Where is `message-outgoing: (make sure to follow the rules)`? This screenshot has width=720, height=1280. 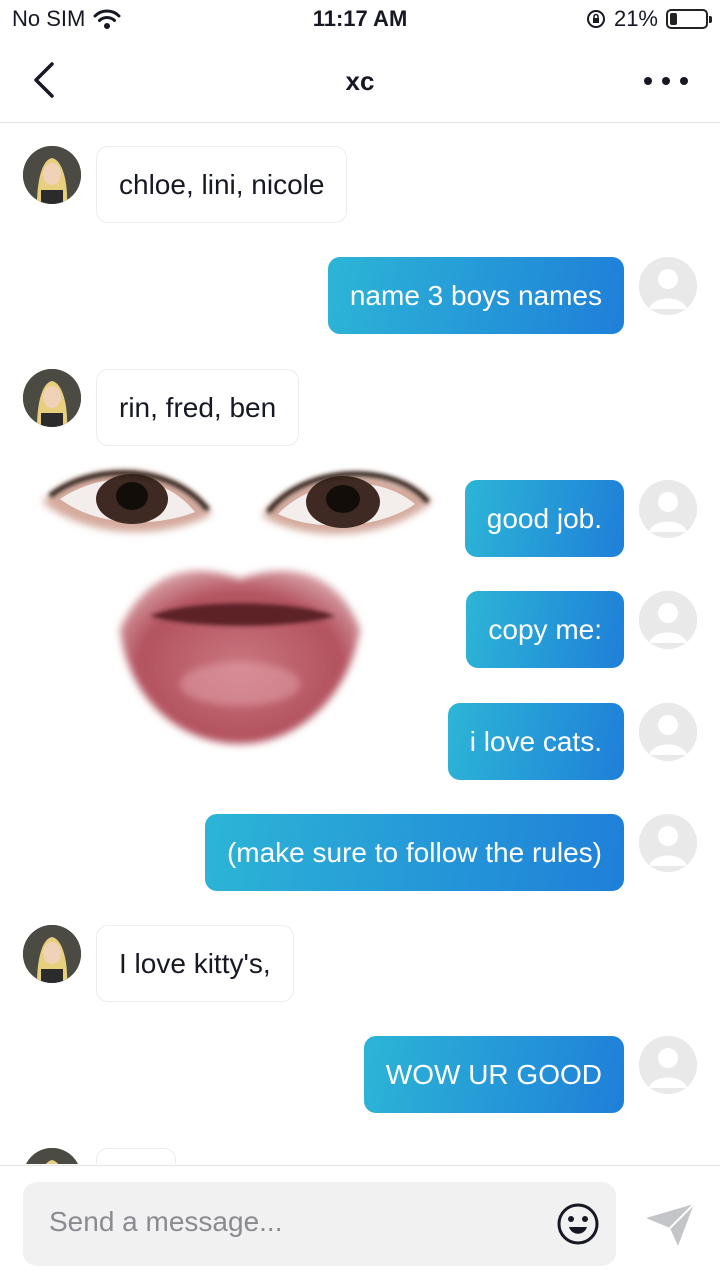 message-outgoing: (make sure to follow the rules) is located at coordinates (360, 852).